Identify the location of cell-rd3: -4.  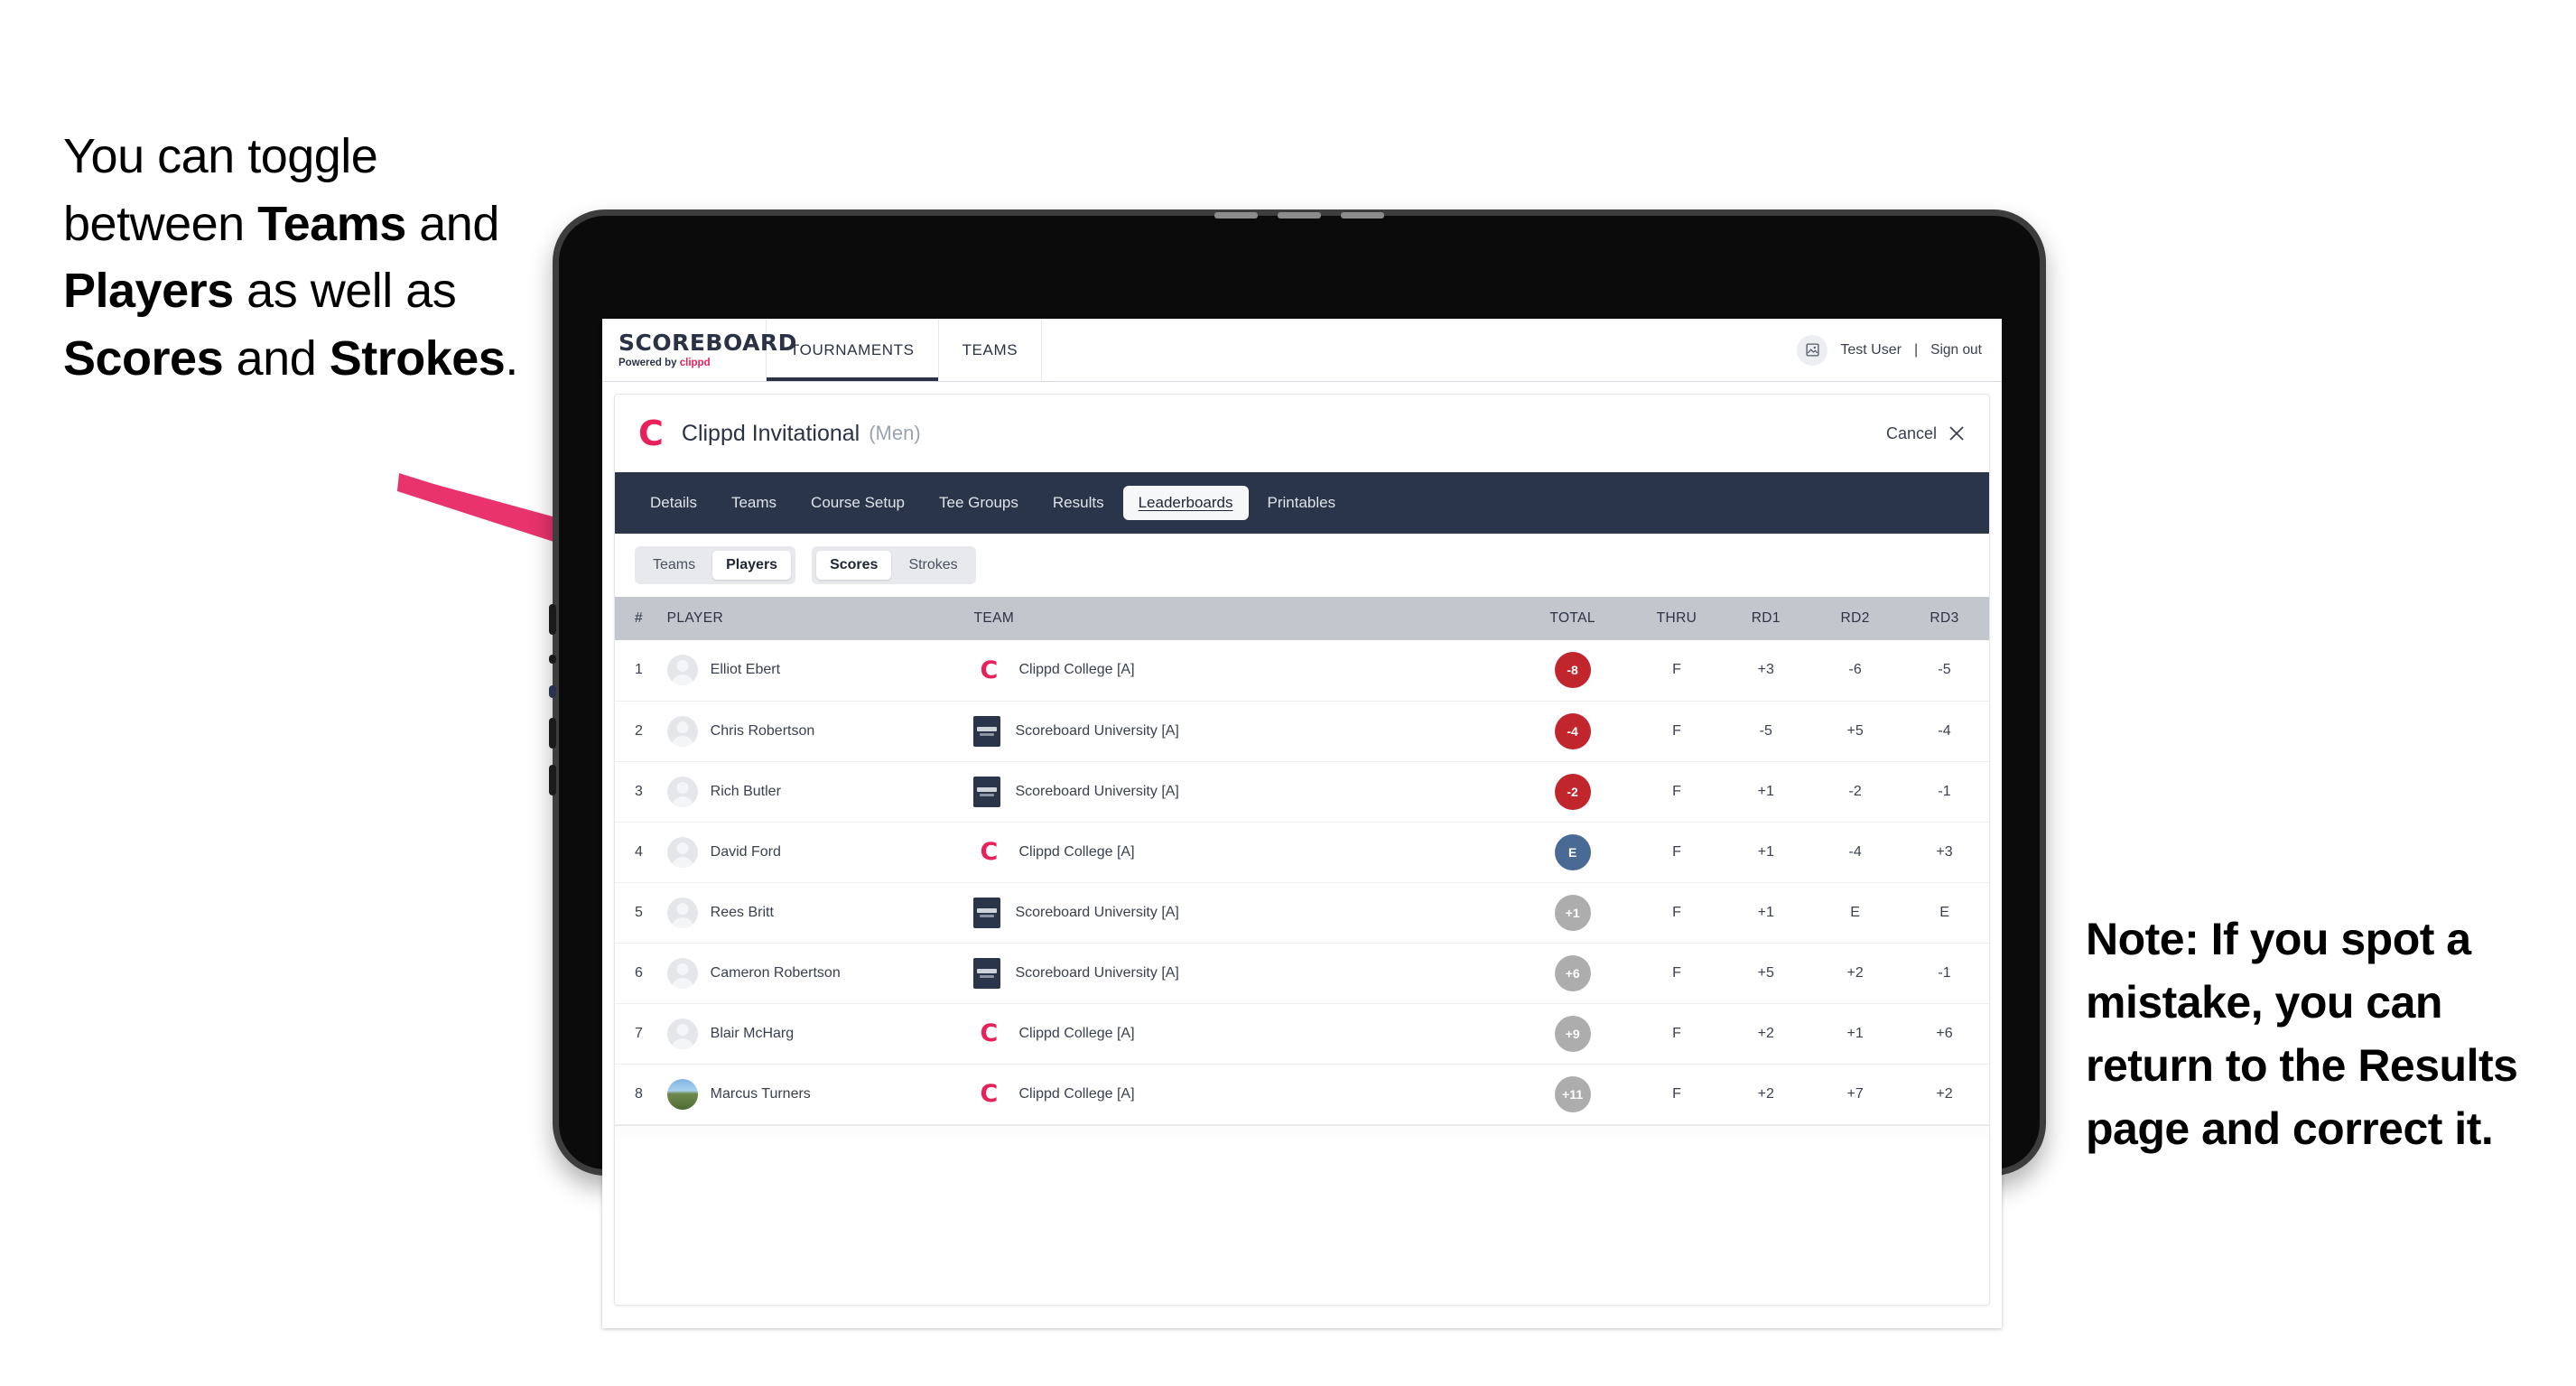
(1944, 731).